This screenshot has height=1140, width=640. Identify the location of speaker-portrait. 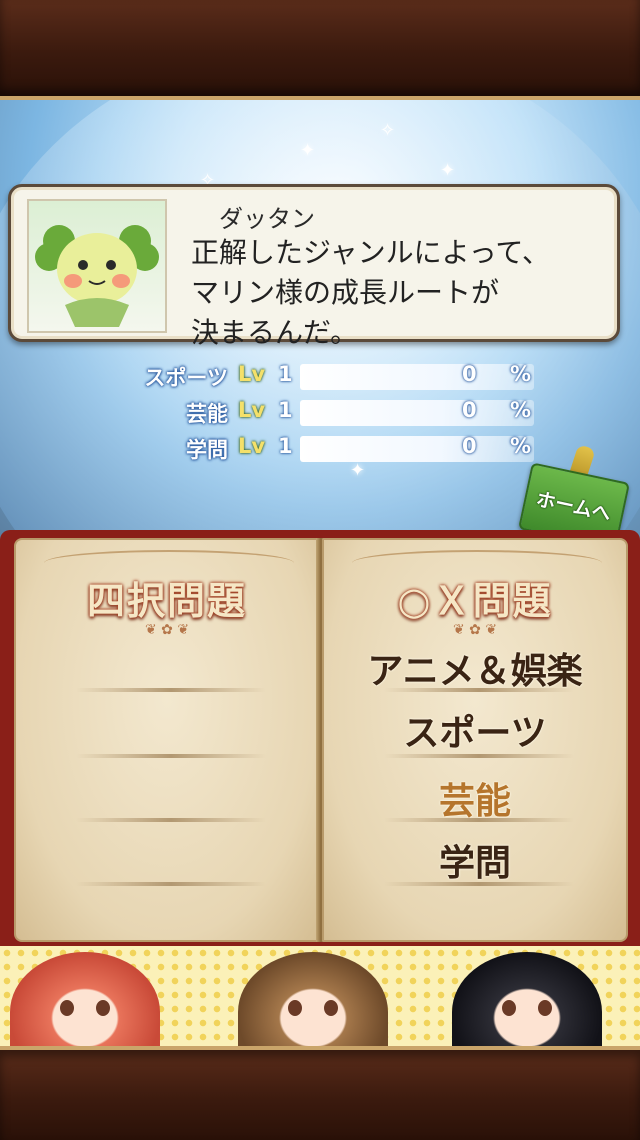
(97, 266).